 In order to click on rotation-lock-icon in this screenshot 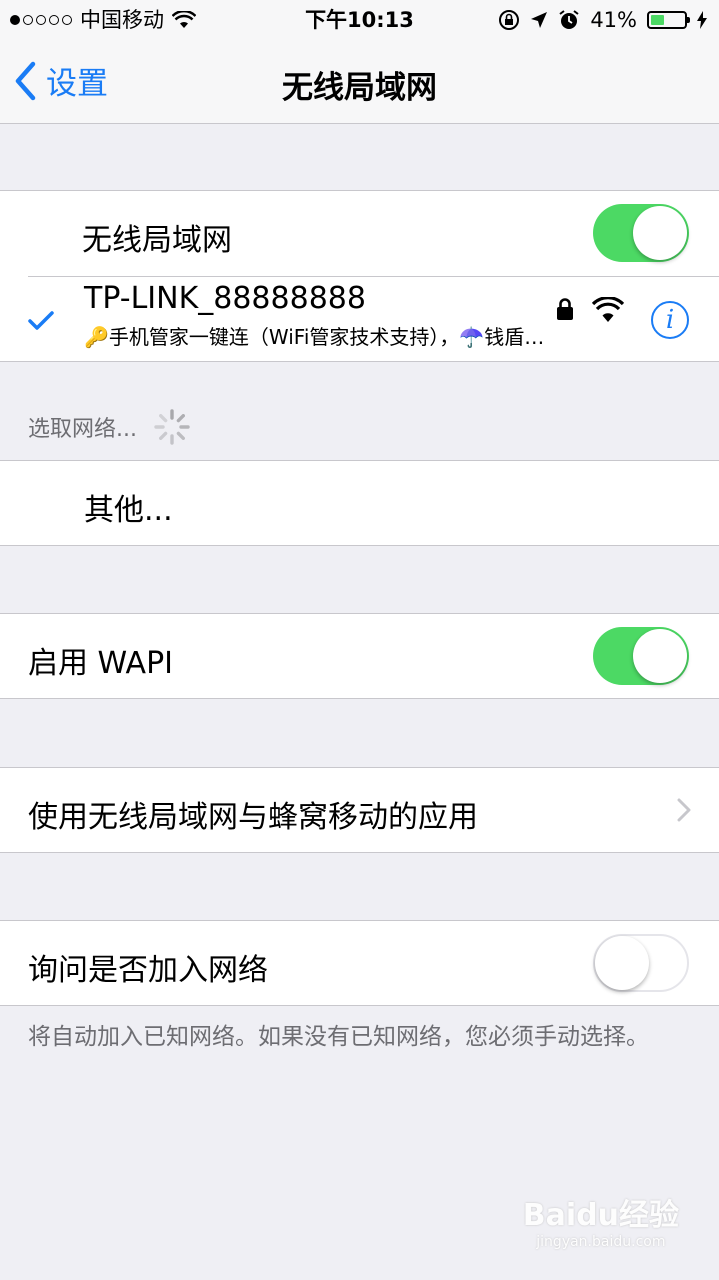, I will do `click(509, 20)`.